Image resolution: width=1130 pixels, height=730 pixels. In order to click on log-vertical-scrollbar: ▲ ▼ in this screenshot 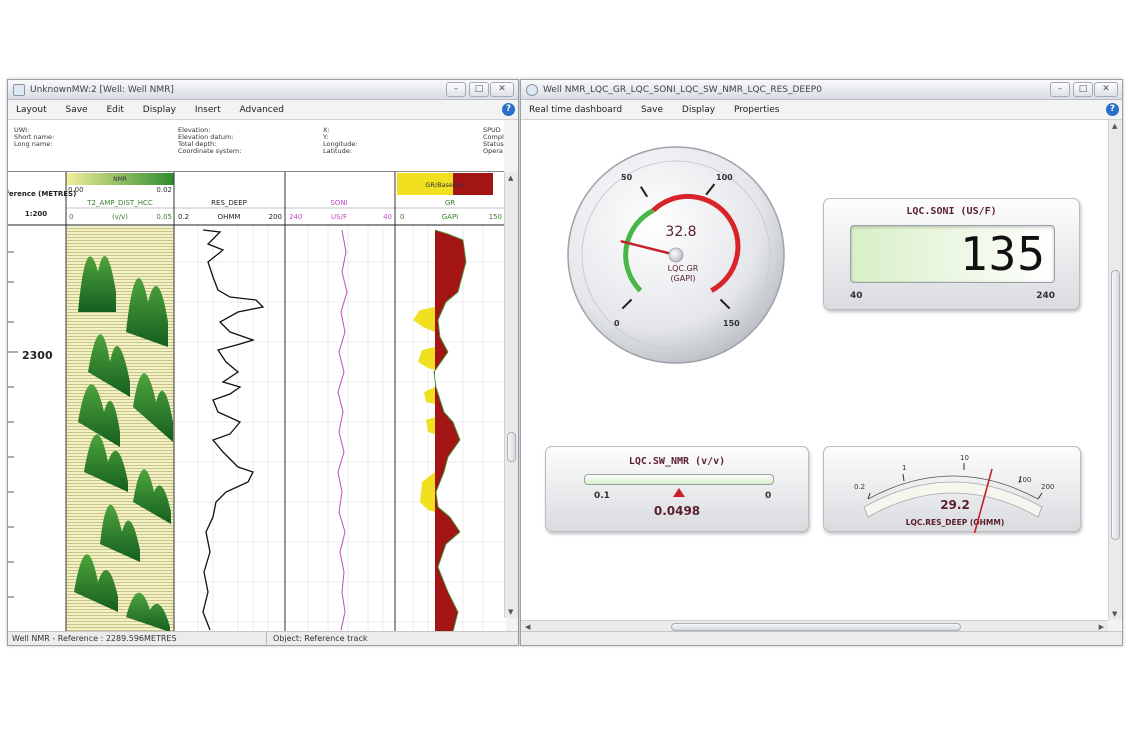, I will do `click(511, 395)`.